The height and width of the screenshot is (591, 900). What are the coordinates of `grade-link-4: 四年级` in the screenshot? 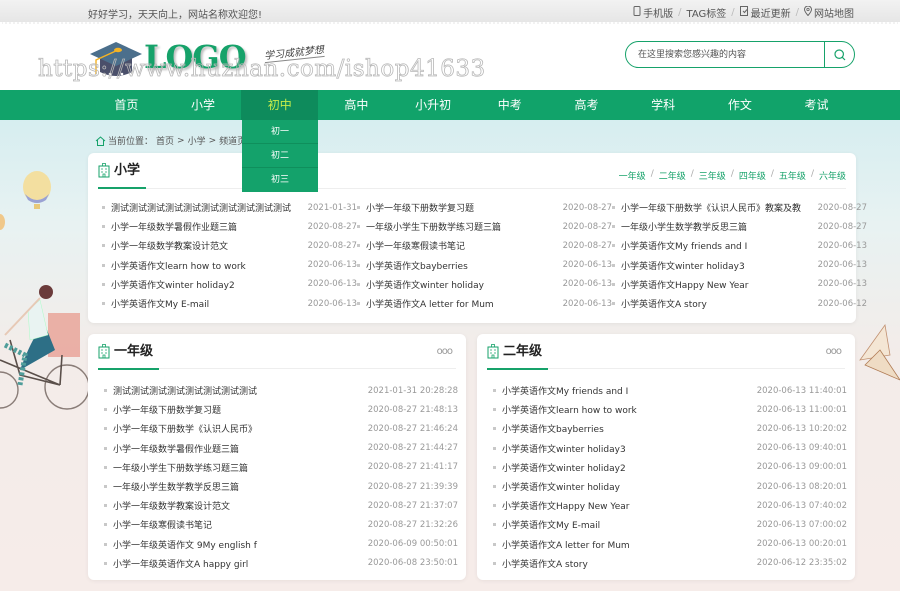 It's located at (752, 175).